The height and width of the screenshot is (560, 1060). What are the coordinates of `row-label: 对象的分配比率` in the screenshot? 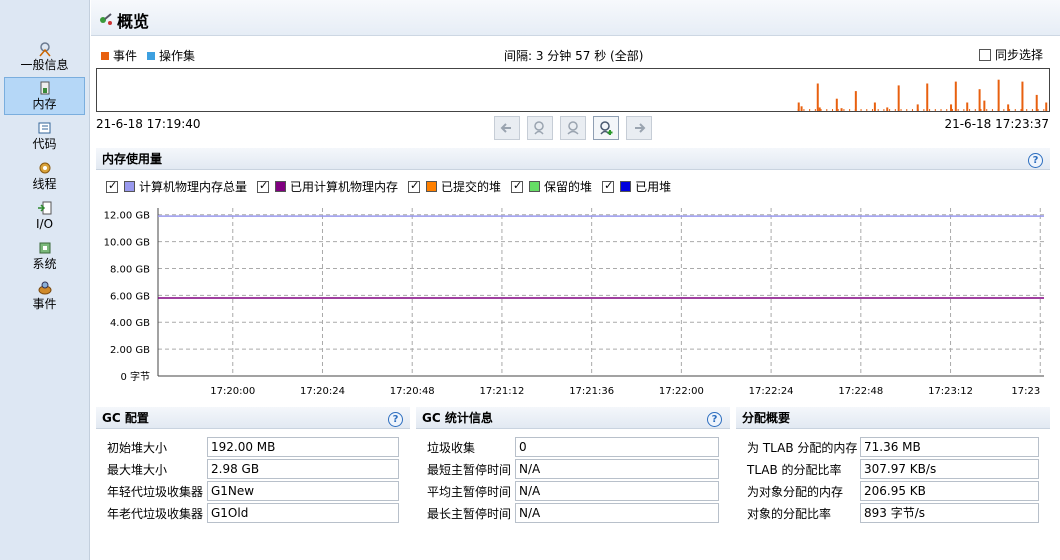 It's located at (789, 514).